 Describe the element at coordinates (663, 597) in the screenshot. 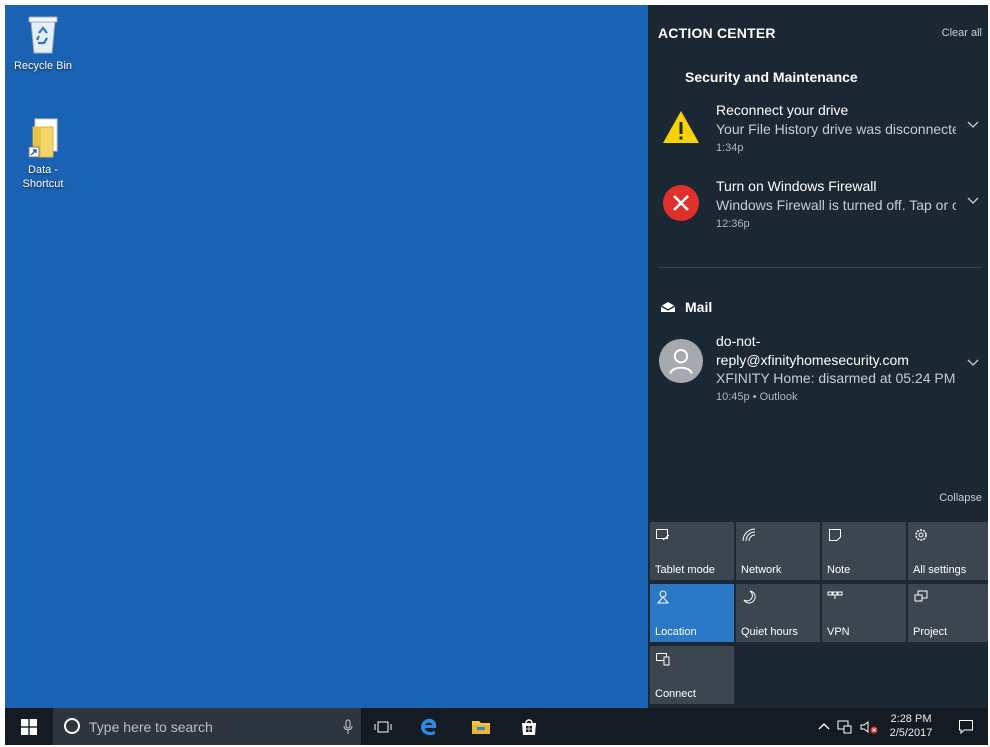

I see `location-icon` at that location.